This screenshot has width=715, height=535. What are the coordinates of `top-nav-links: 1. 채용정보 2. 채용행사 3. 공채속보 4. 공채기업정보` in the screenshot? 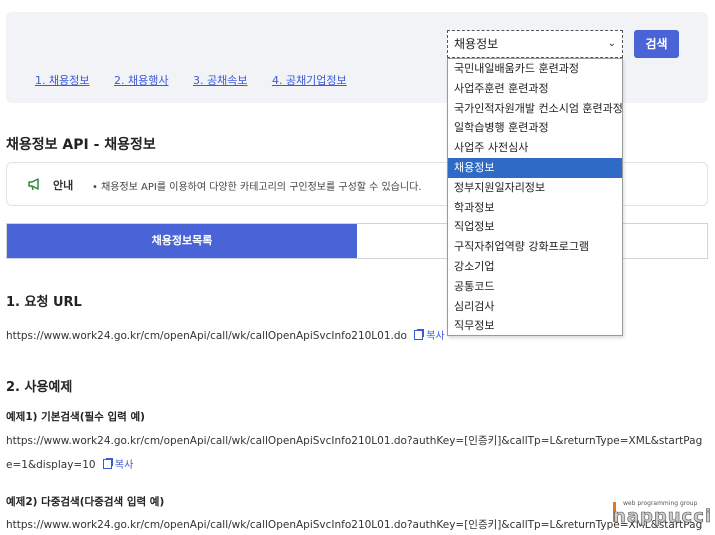 It's located at (201, 80).